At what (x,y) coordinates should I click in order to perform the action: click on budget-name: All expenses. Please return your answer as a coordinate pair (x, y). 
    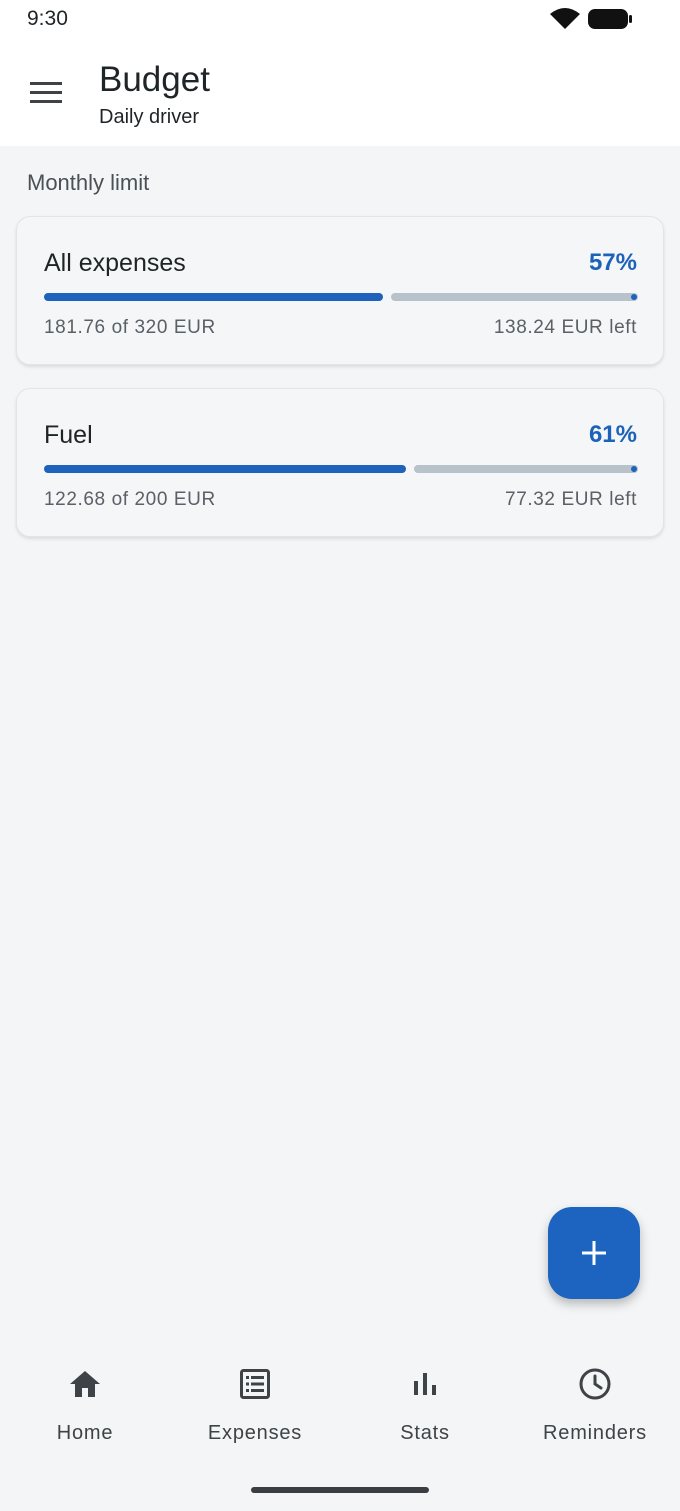
    Looking at the image, I should click on (115, 263).